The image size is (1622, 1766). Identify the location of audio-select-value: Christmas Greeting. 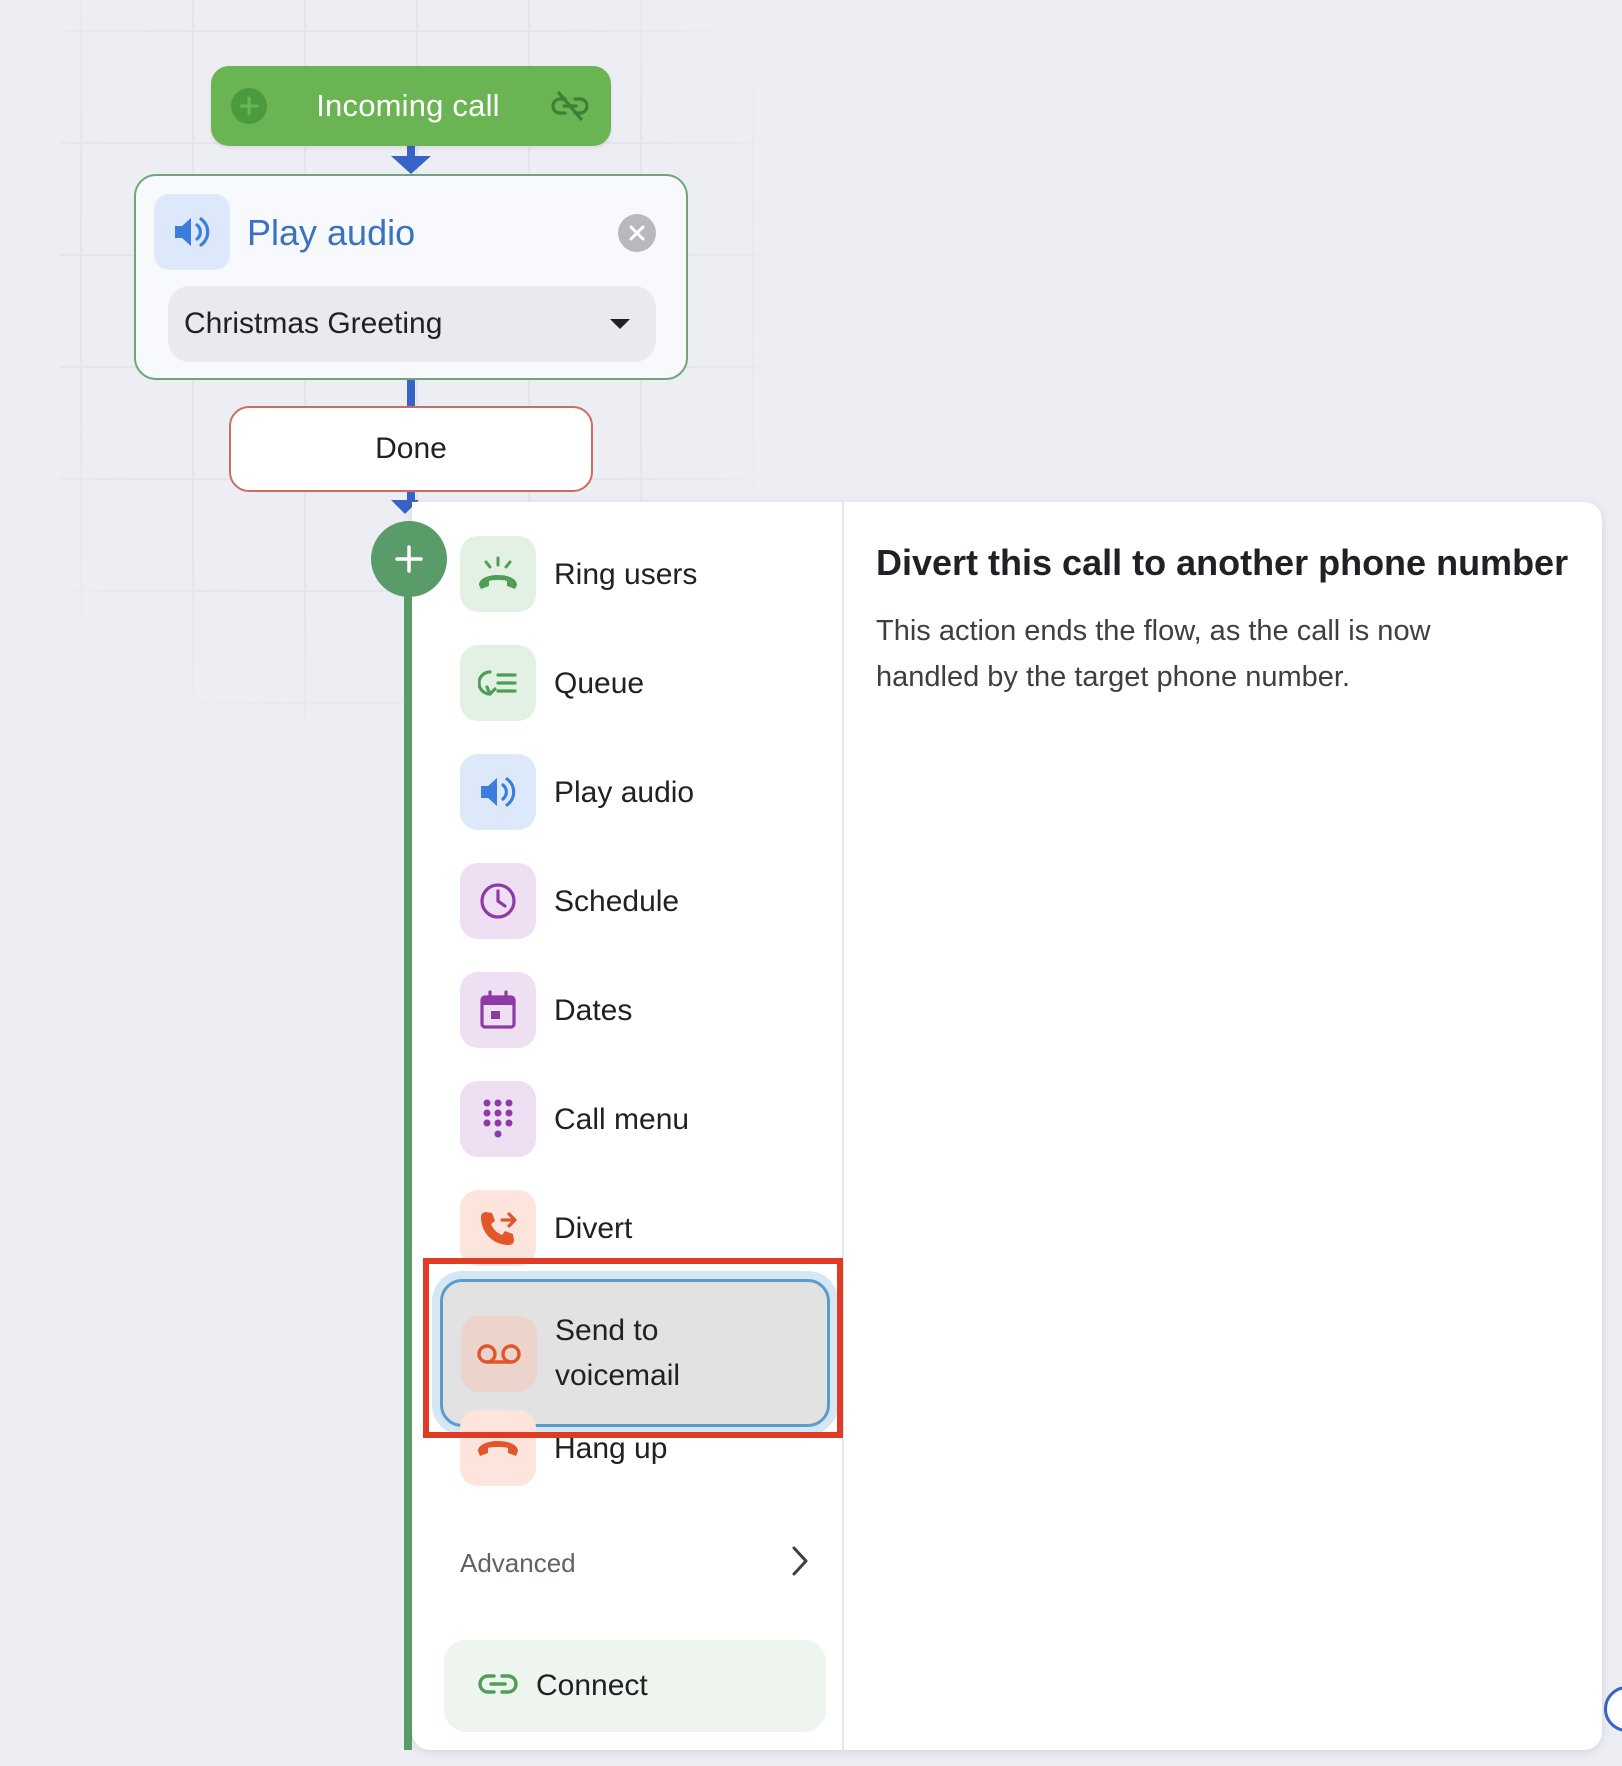
(313, 323).